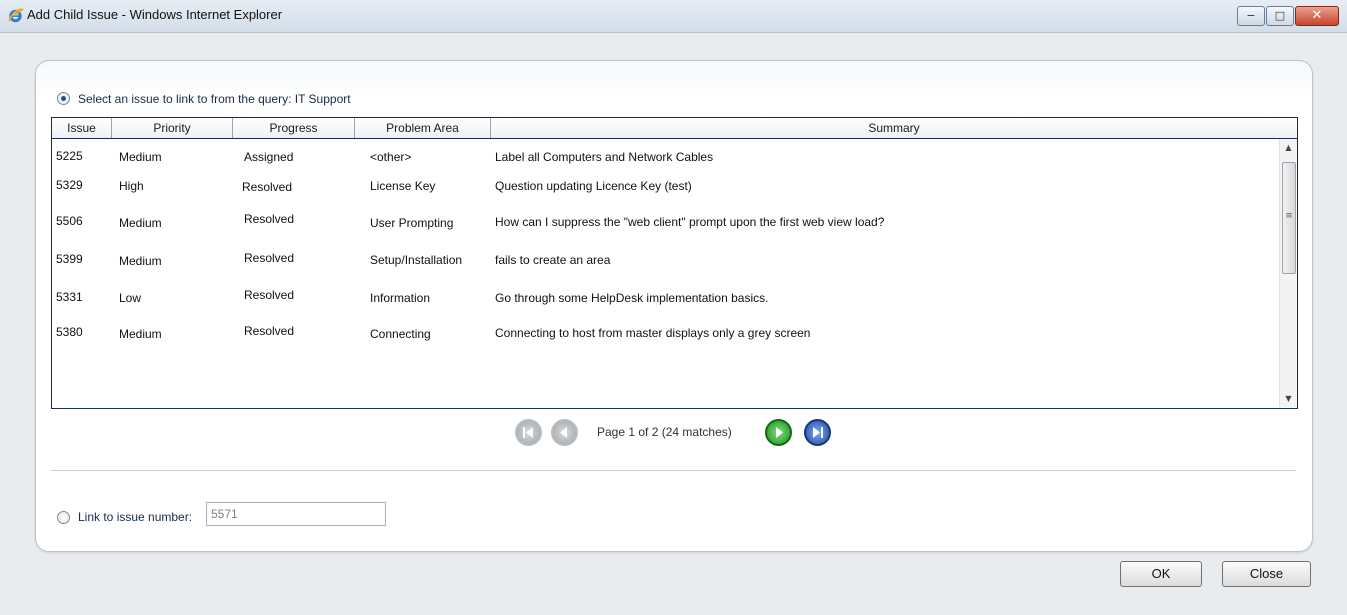 This screenshot has width=1347, height=615. I want to click on cell-issue: 5225, so click(69, 156).